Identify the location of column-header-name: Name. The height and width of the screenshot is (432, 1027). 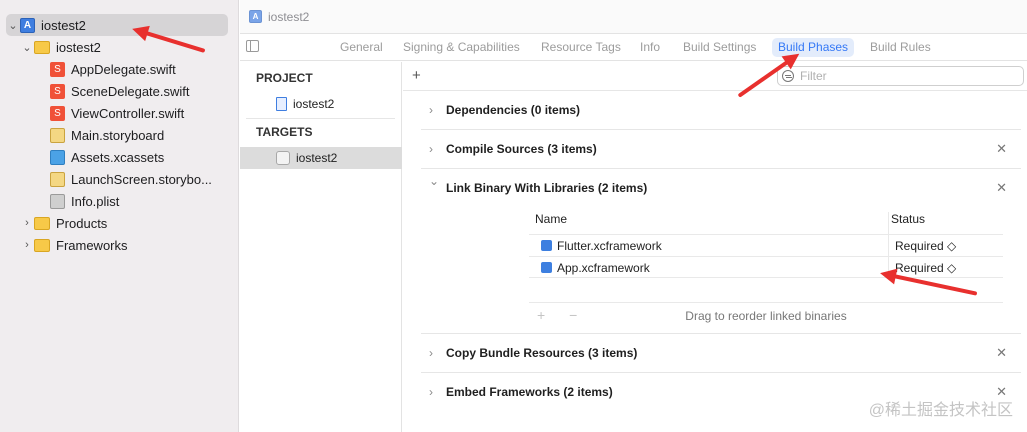
(551, 222).